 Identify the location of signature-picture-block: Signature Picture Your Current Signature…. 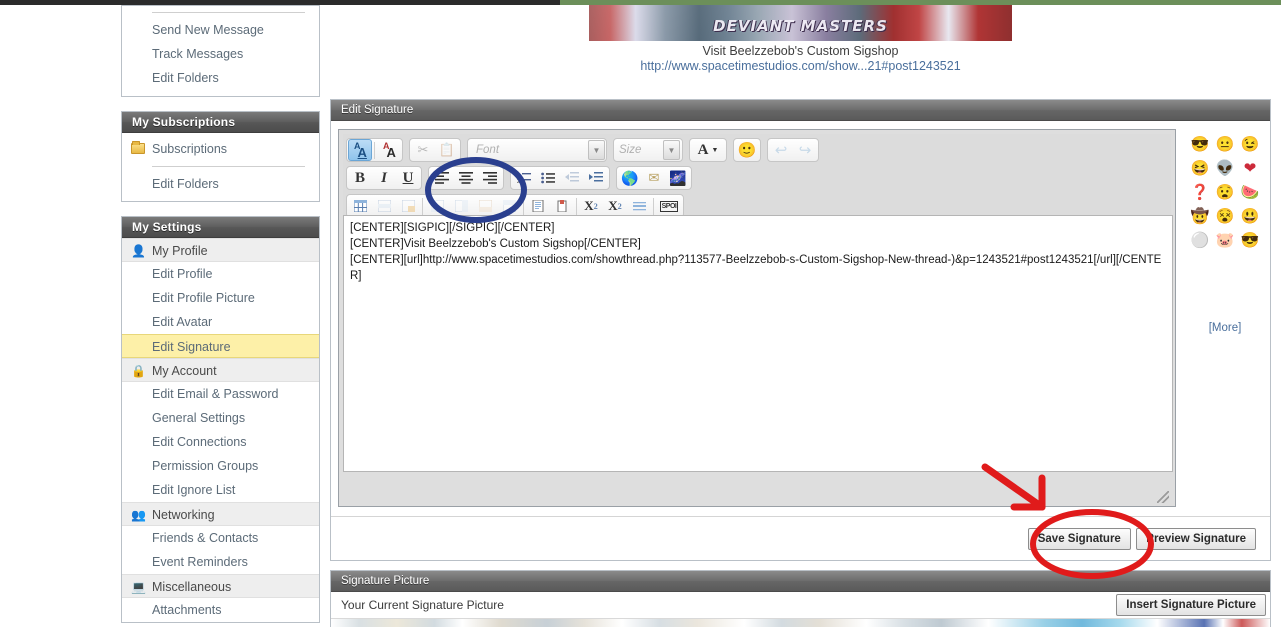
(800, 598).